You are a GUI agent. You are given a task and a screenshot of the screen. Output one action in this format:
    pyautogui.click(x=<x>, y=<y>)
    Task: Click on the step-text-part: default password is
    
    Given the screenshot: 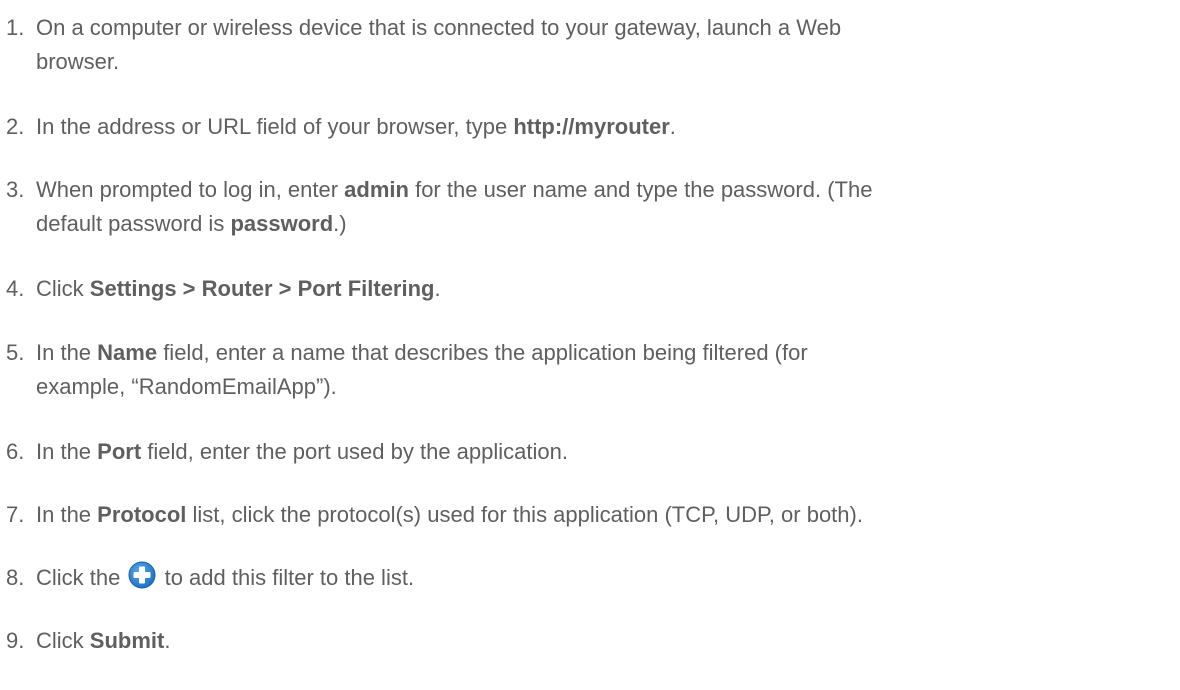 What is the action you would take?
    pyautogui.click(x=133, y=223)
    